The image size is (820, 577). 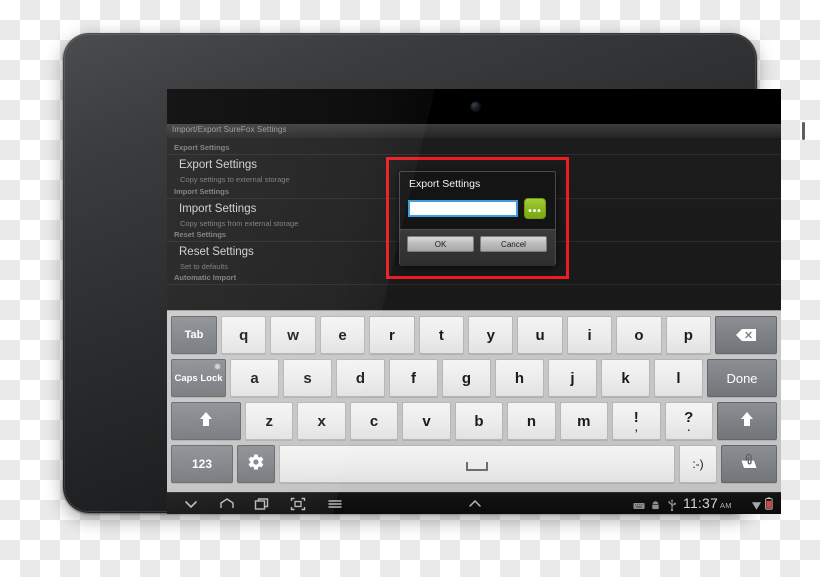 I want to click on gear-icon, so click(x=256, y=464).